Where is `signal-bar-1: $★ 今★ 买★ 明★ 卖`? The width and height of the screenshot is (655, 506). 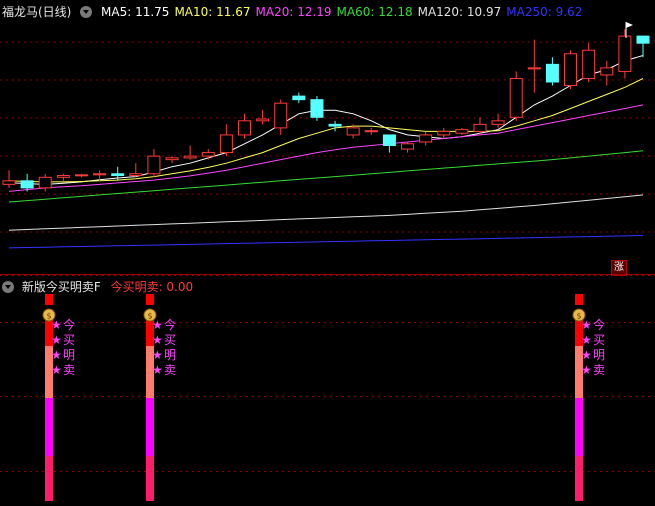 signal-bar-1: $★ 今★ 买★ 明★ 卖 is located at coordinates (159, 397).